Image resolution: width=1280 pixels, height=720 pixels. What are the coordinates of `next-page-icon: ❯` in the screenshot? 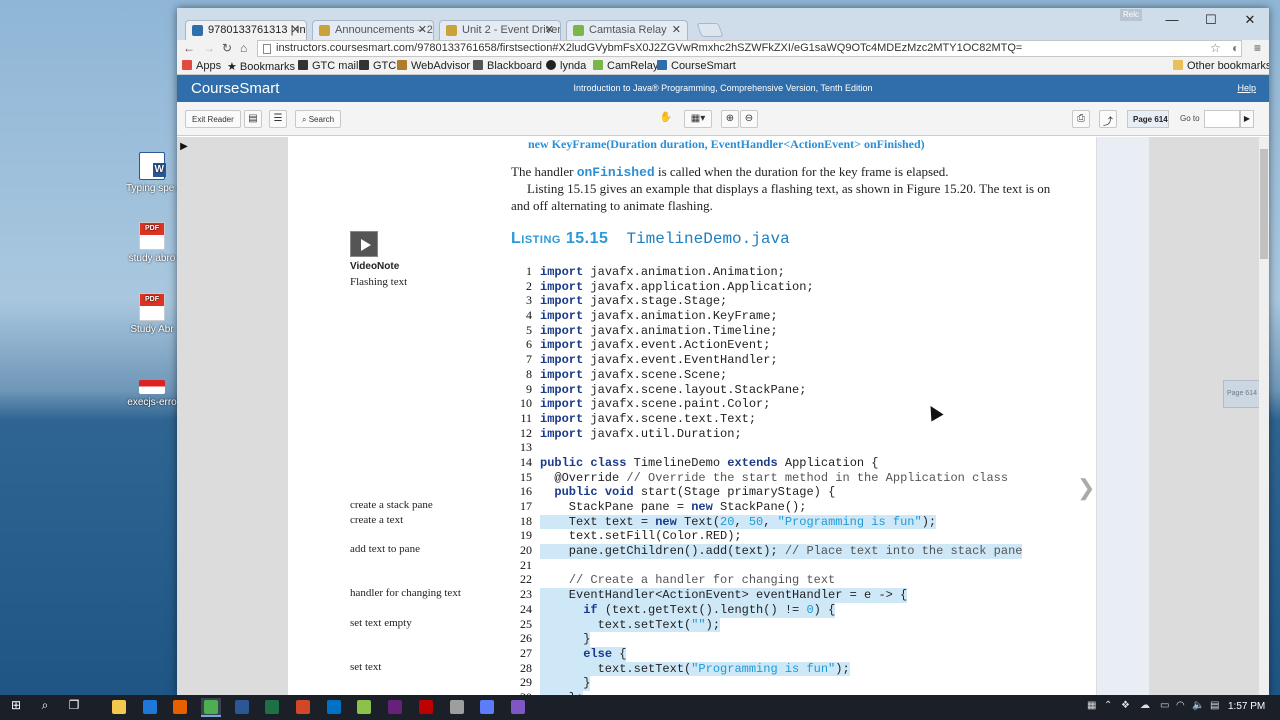 It's located at (1086, 488).